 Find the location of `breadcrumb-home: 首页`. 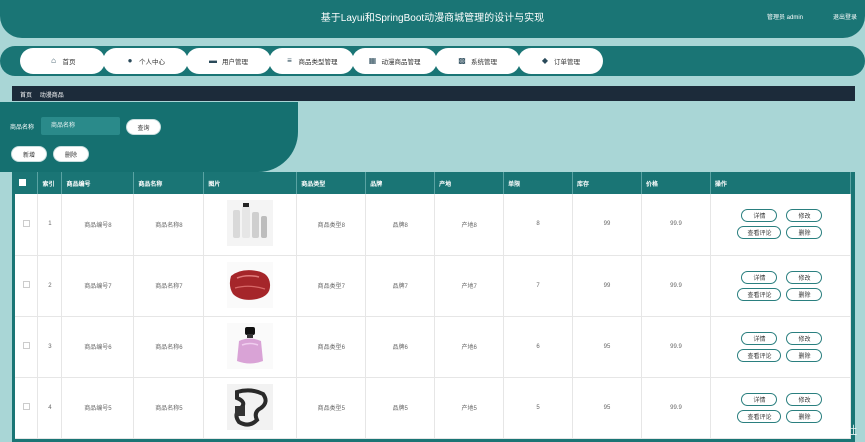

breadcrumb-home: 首页 is located at coordinates (26, 96).